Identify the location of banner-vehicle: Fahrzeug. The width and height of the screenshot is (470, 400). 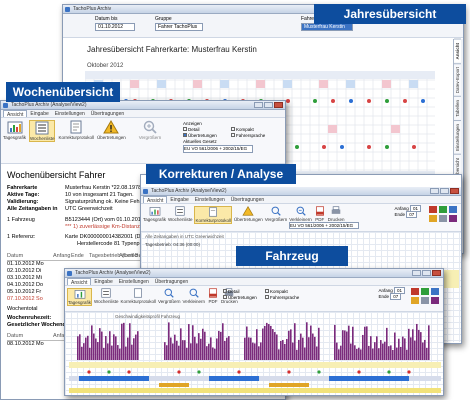
(292, 256).